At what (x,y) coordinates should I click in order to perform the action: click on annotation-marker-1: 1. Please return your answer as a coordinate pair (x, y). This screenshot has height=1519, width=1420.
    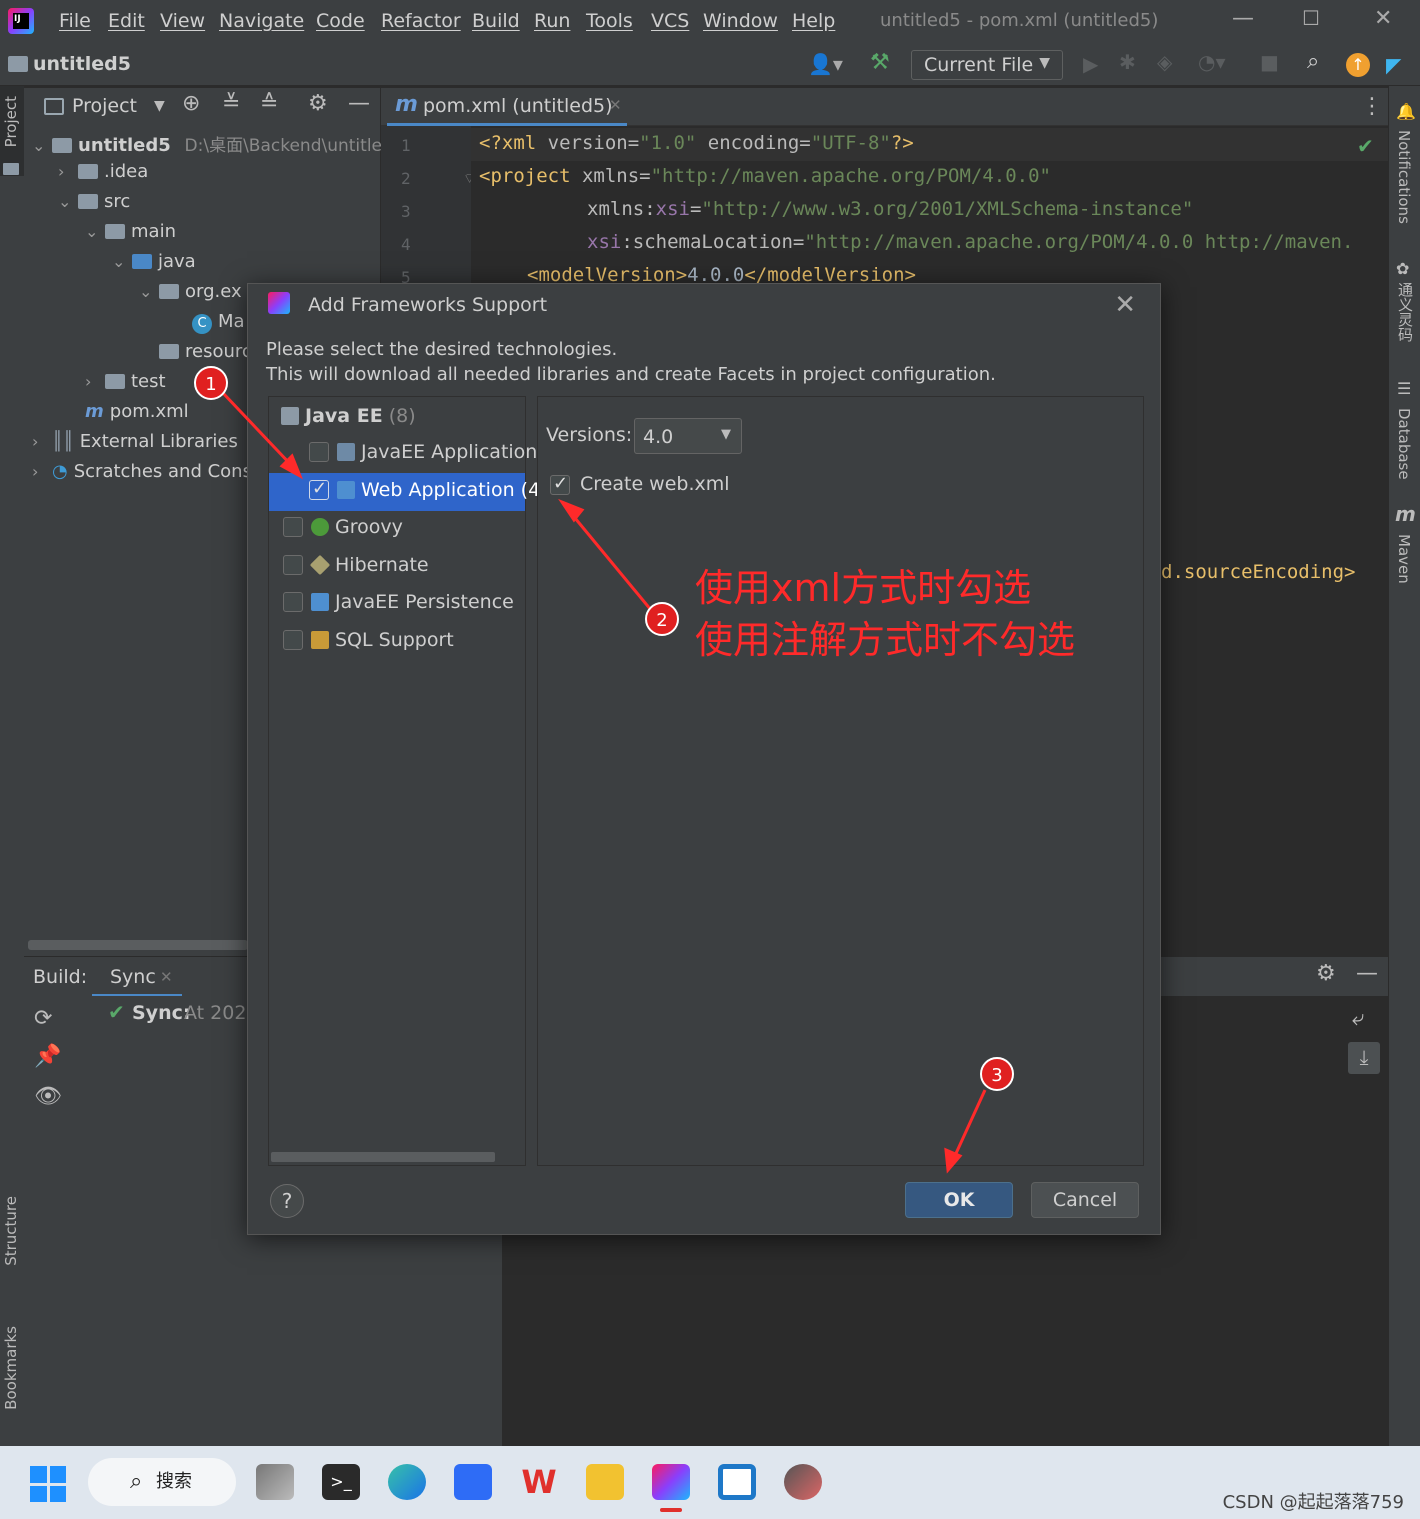
    Looking at the image, I should click on (211, 383).